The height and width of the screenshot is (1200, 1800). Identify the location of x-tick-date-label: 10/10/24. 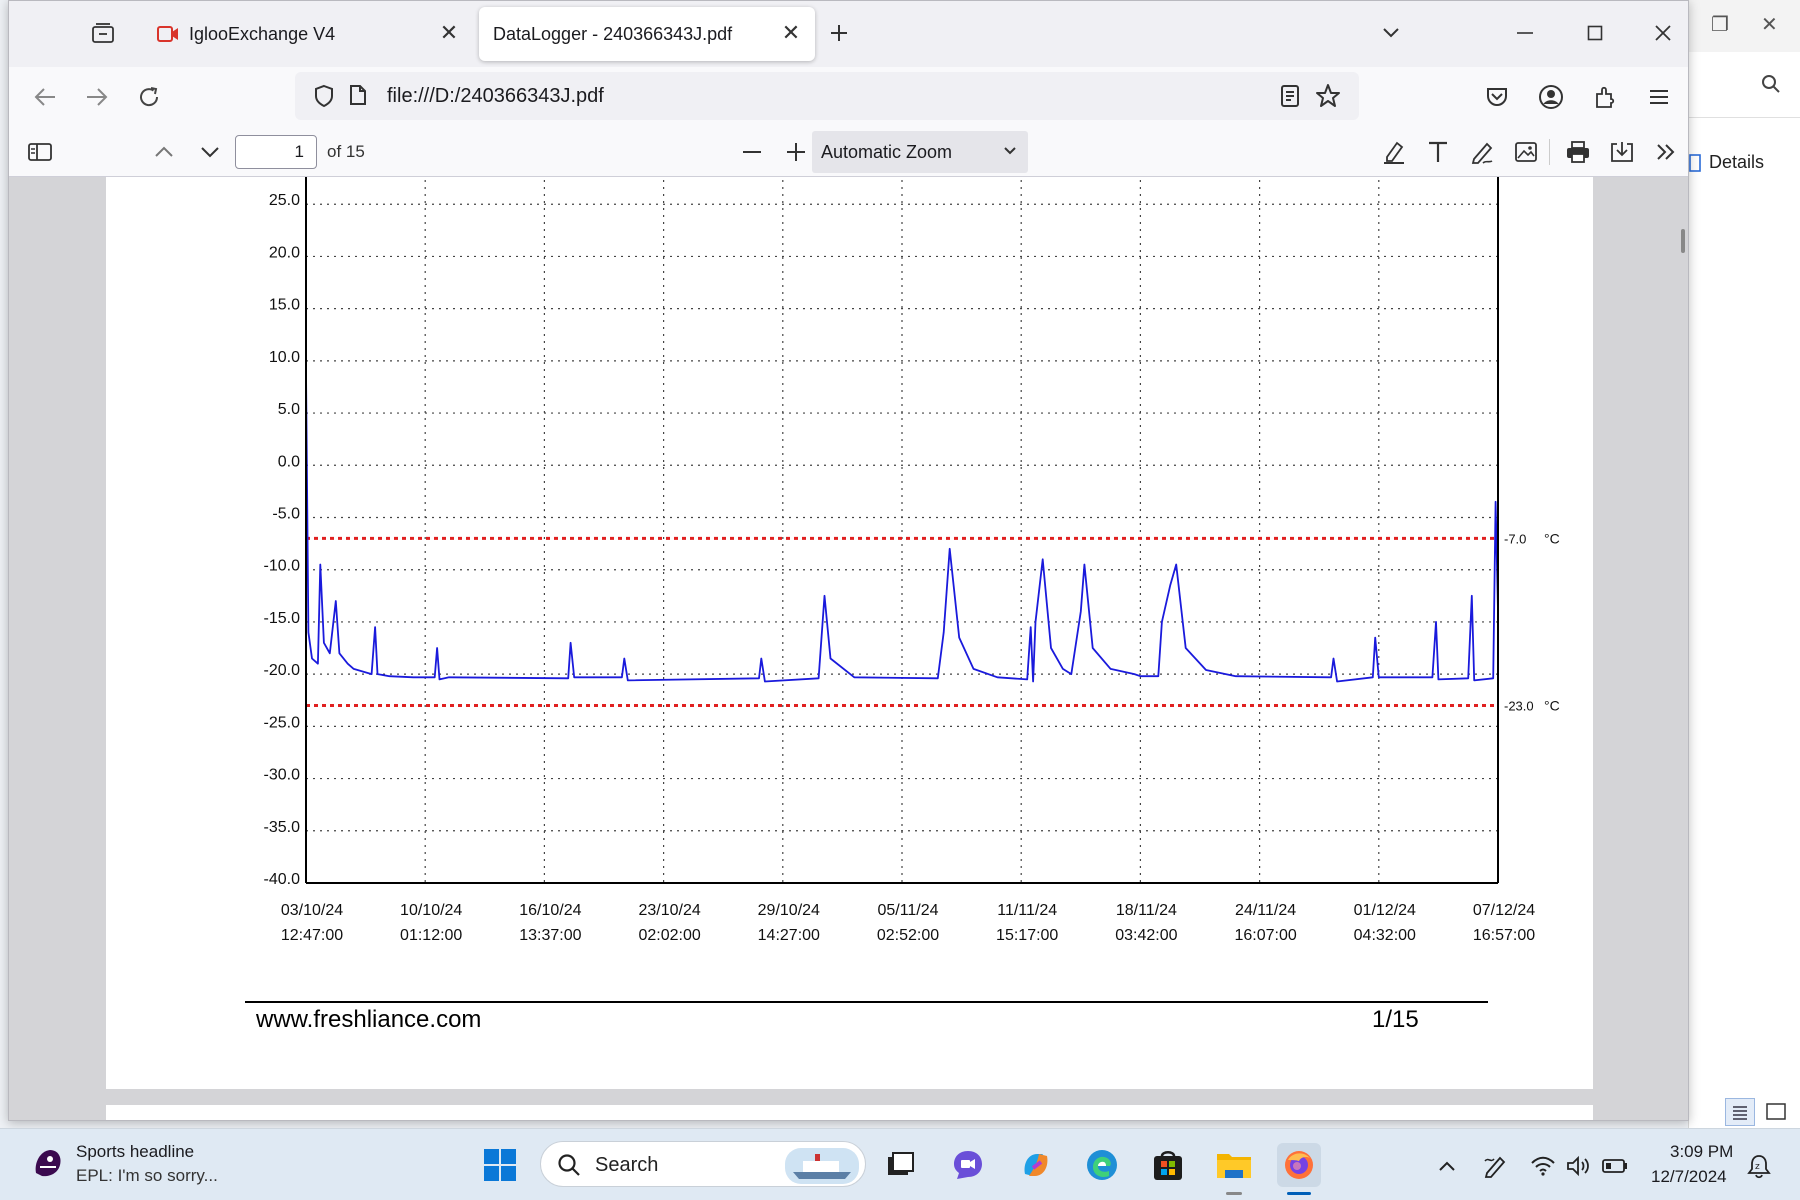
(431, 910).